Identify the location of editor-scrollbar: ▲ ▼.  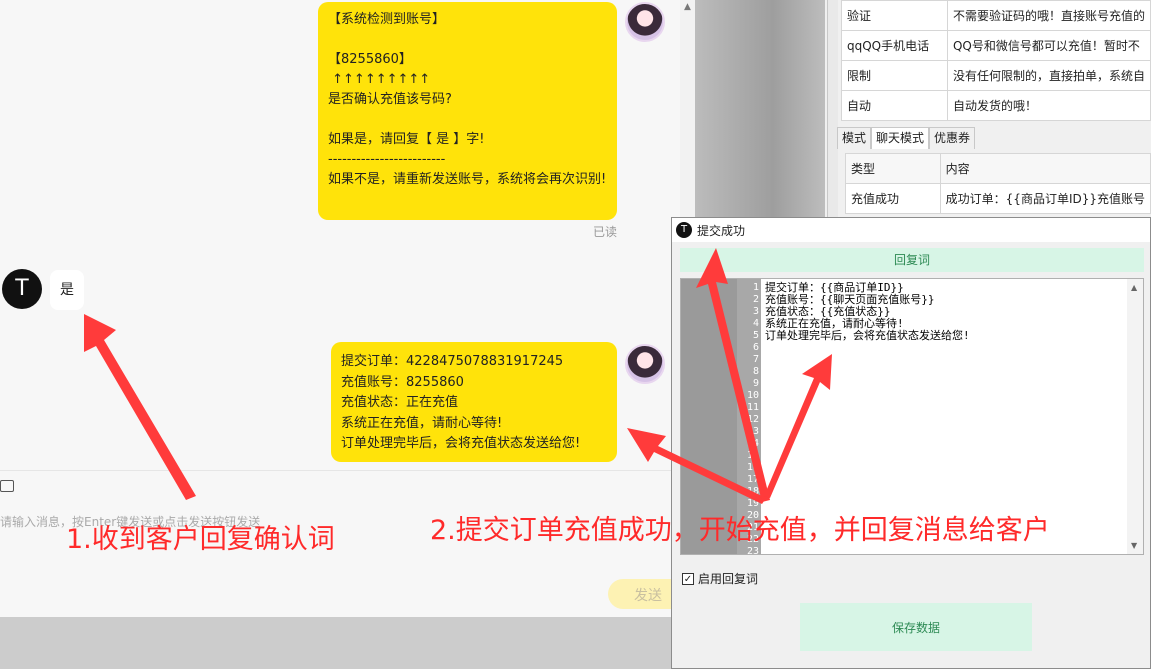
(1135, 416).